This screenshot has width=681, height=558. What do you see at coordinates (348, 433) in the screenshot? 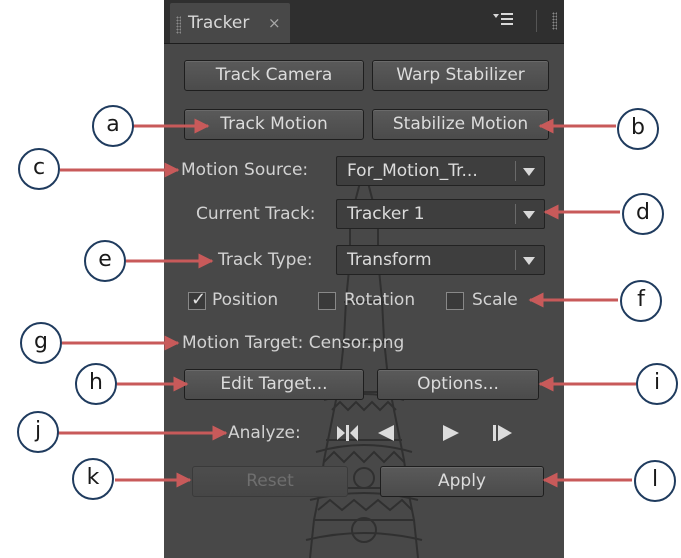
I see `step-back-icon` at bounding box center [348, 433].